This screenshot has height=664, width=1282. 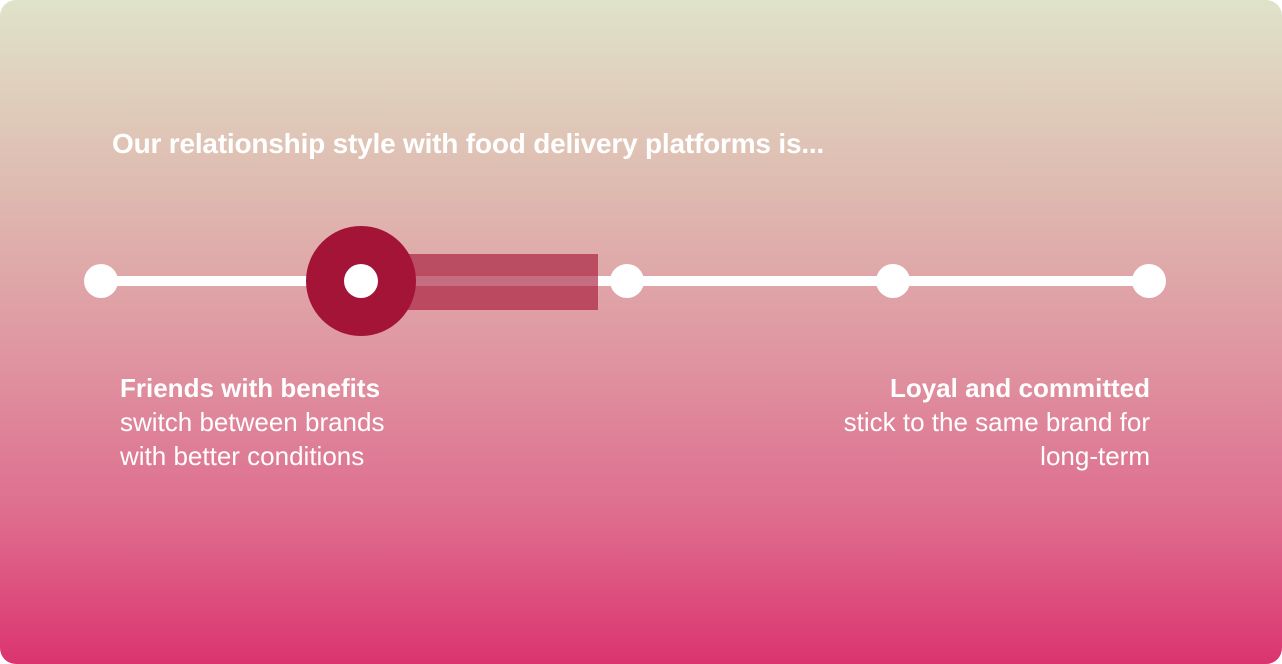 What do you see at coordinates (1019, 388) in the screenshot?
I see `right-pole-title: Loyal and committed` at bounding box center [1019, 388].